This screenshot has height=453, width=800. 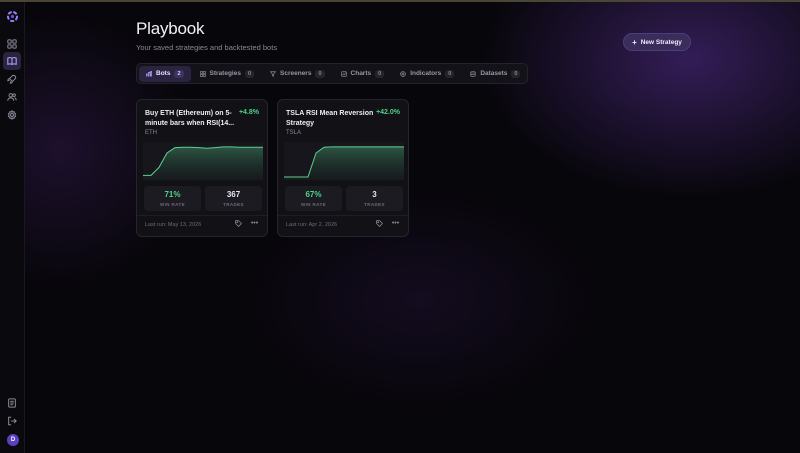 I want to click on tab-label: Datasets, so click(x=494, y=73).